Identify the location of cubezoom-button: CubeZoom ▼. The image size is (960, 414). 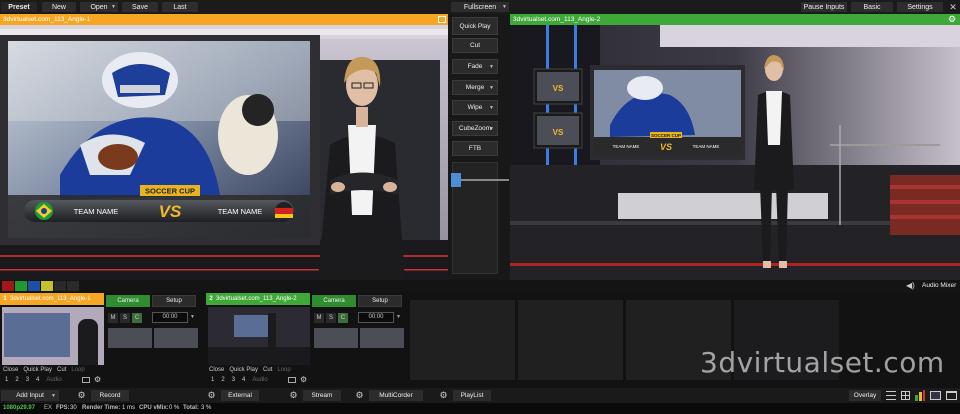
(475, 128).